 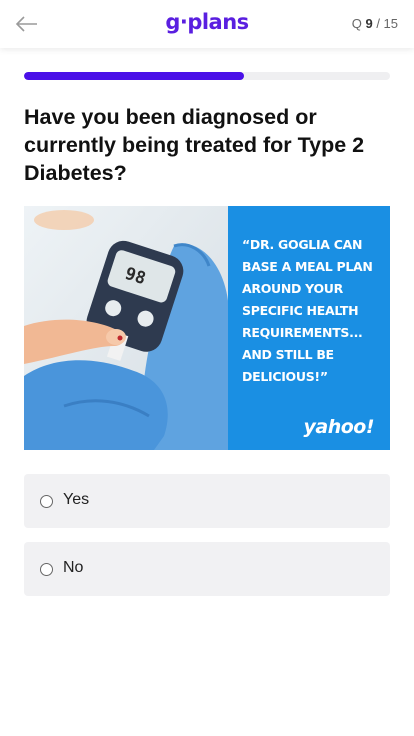 I want to click on radio-no, so click(x=46, y=569).